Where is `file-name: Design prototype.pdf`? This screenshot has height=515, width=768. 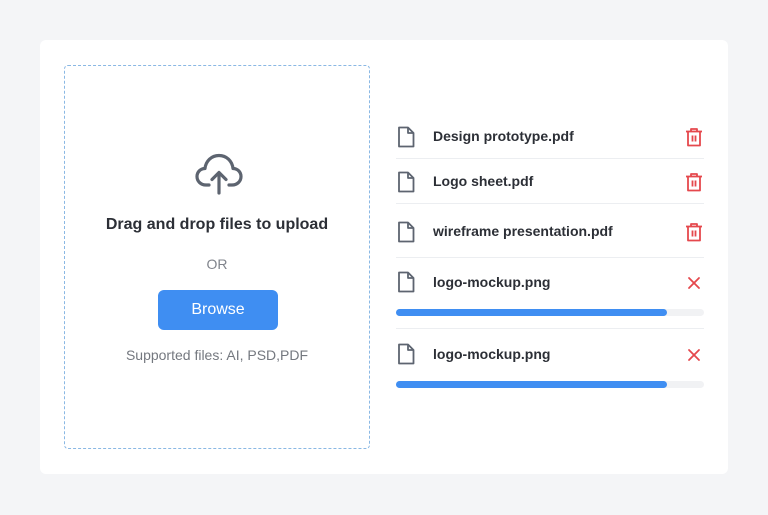
file-name: Design prototype.pdf is located at coordinates (503, 136).